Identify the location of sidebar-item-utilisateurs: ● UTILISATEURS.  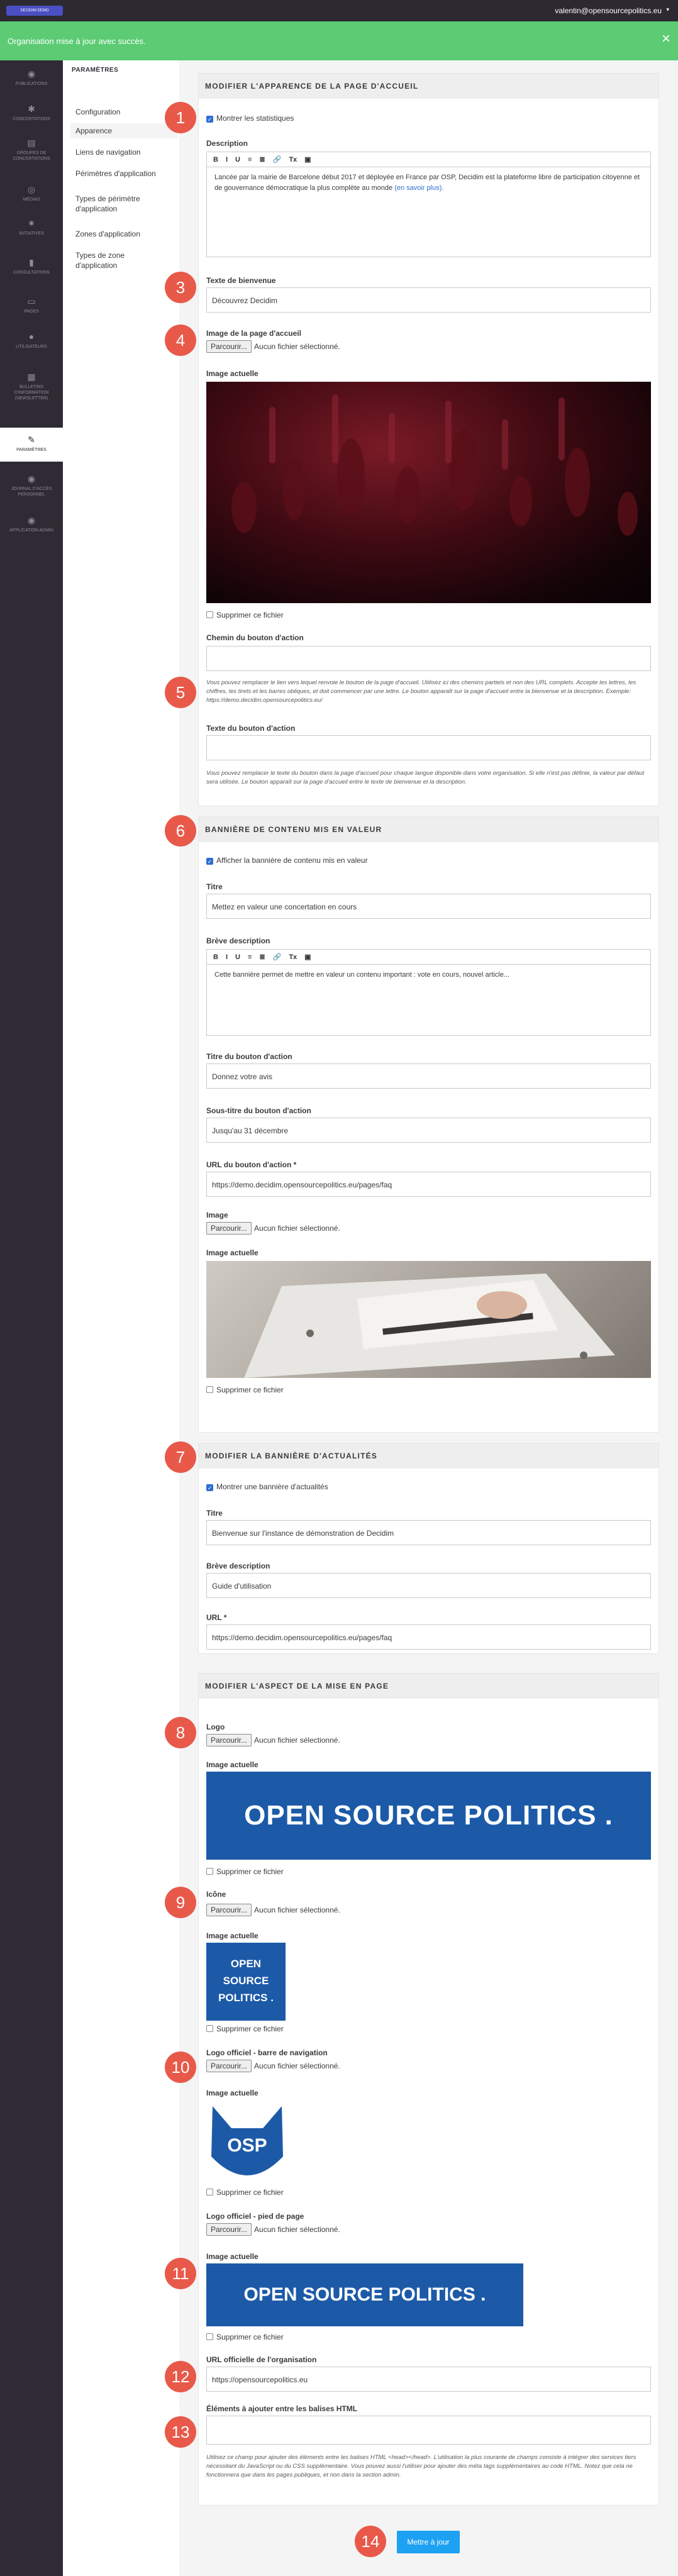
(31, 340).